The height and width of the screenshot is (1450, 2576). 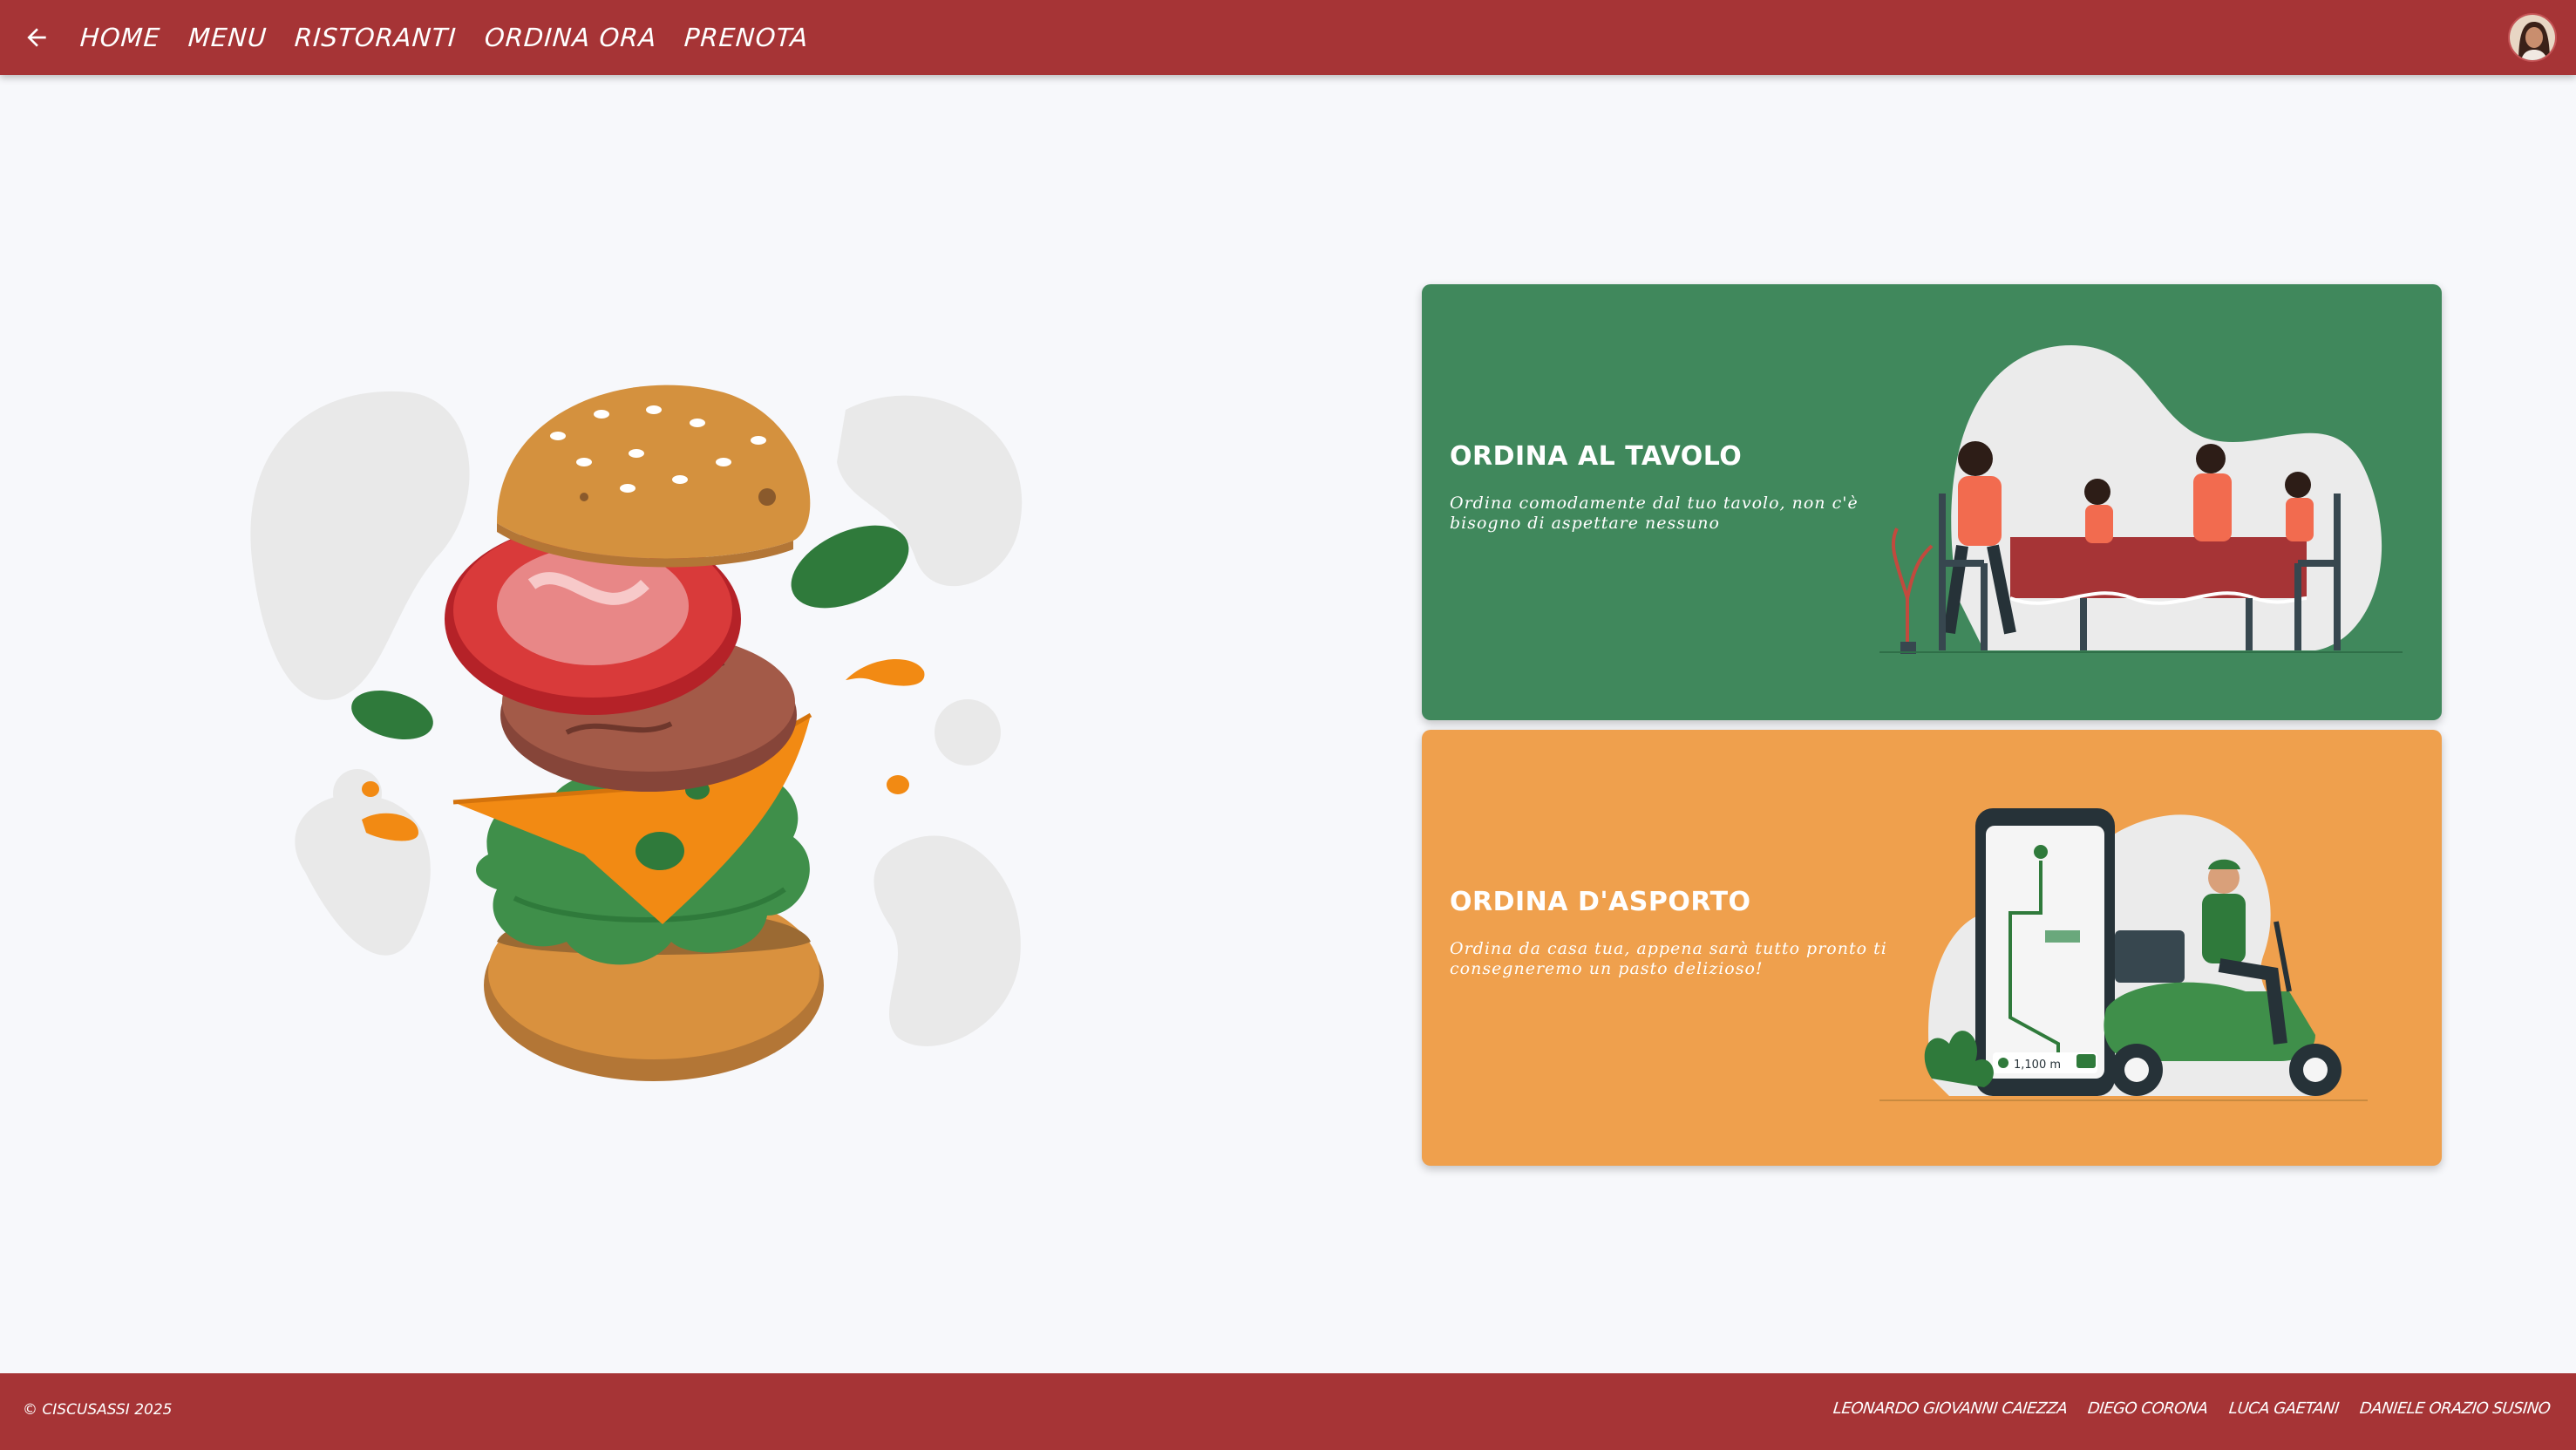 What do you see at coordinates (2141, 499) in the screenshot?
I see `family-dining-illustration` at bounding box center [2141, 499].